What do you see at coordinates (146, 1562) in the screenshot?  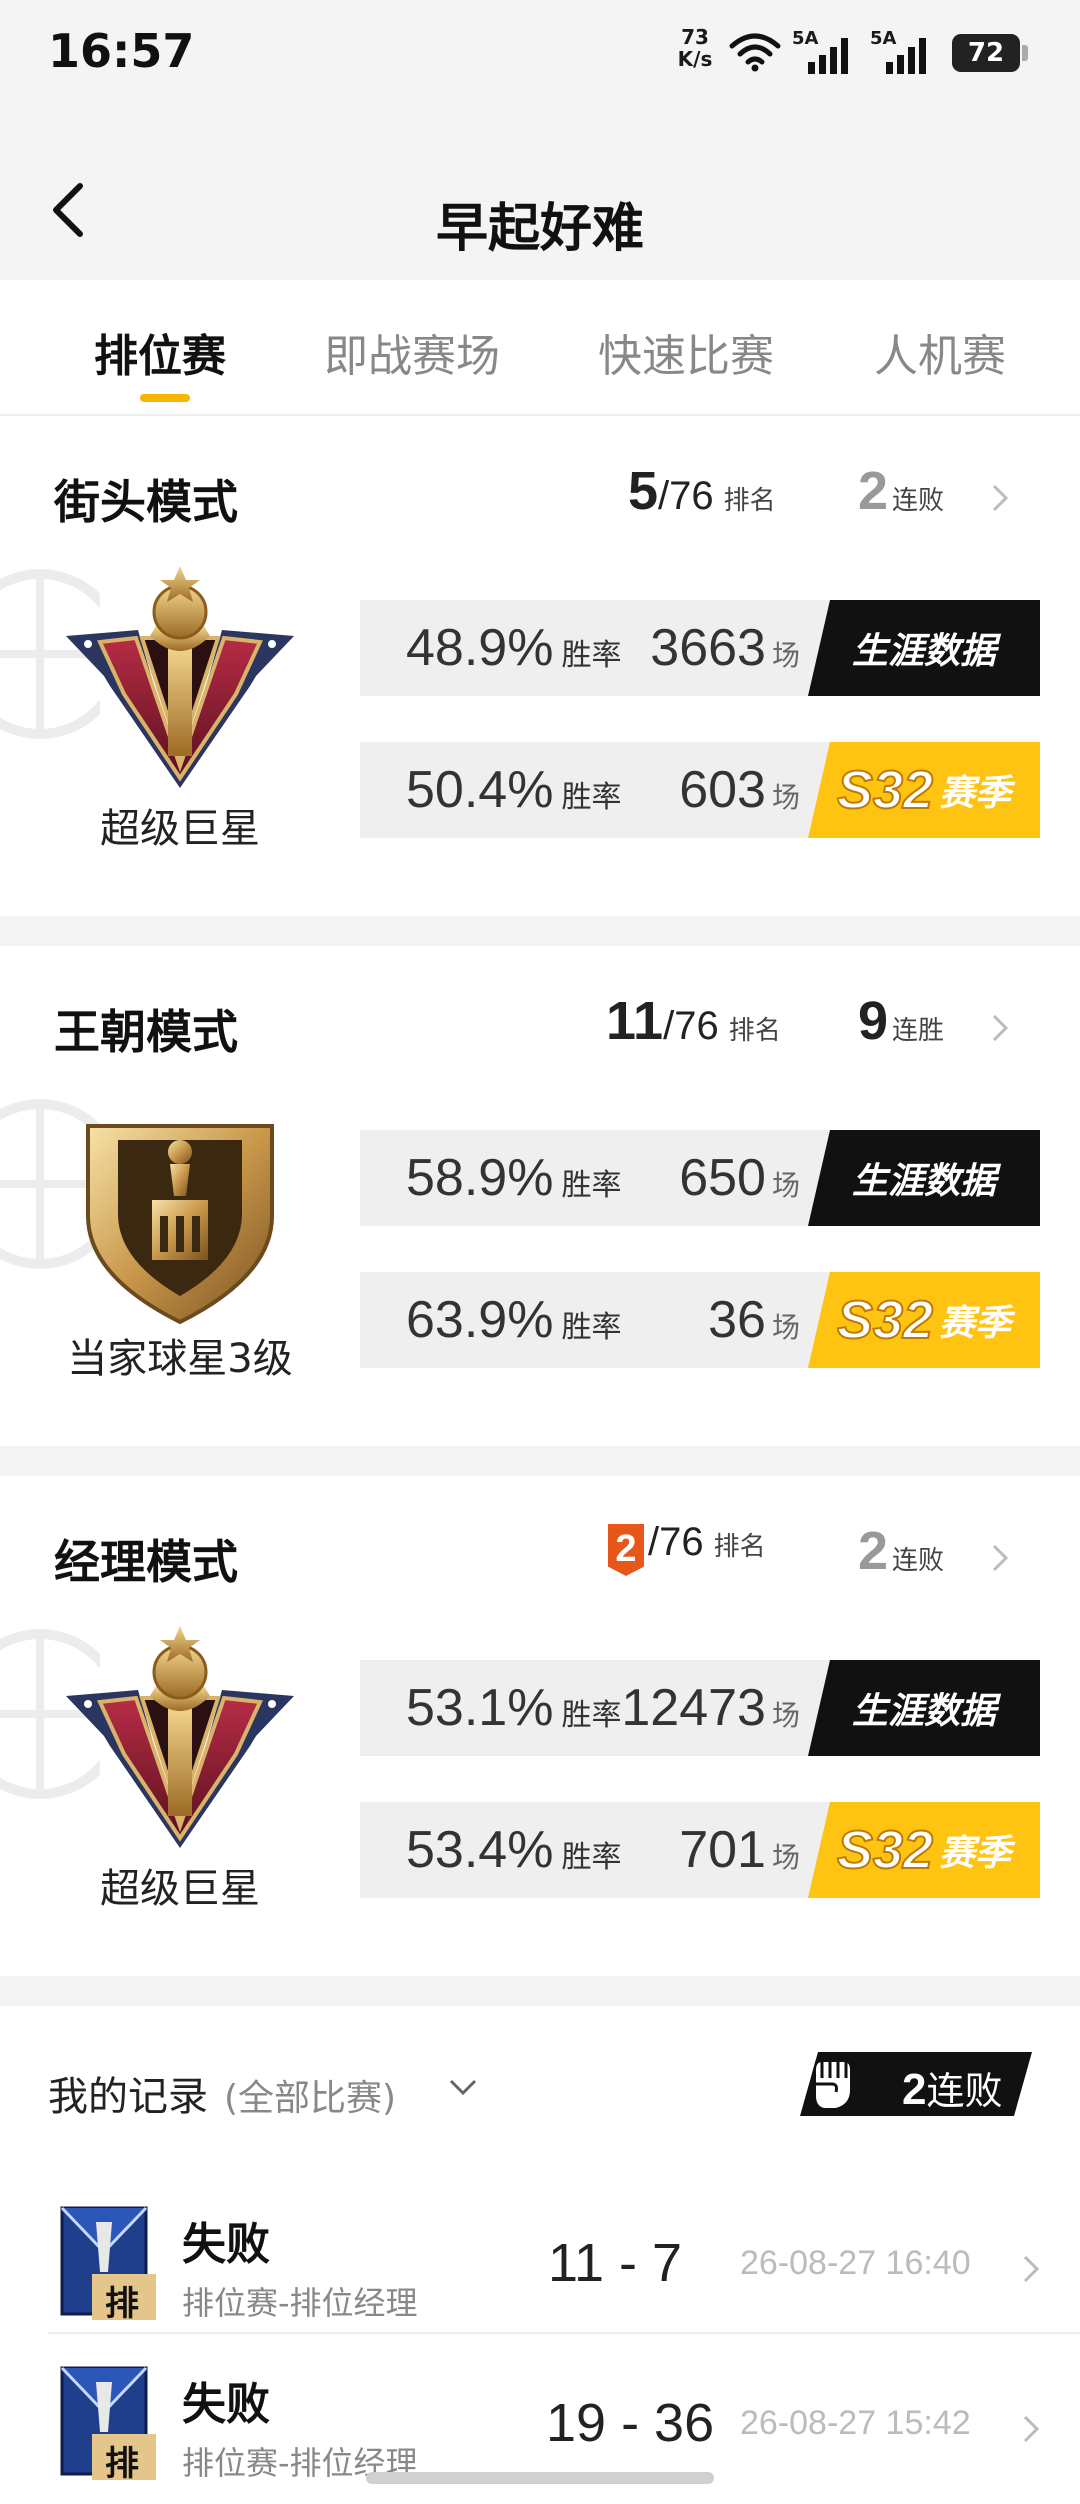 I see `mode-title: 经理模式` at bounding box center [146, 1562].